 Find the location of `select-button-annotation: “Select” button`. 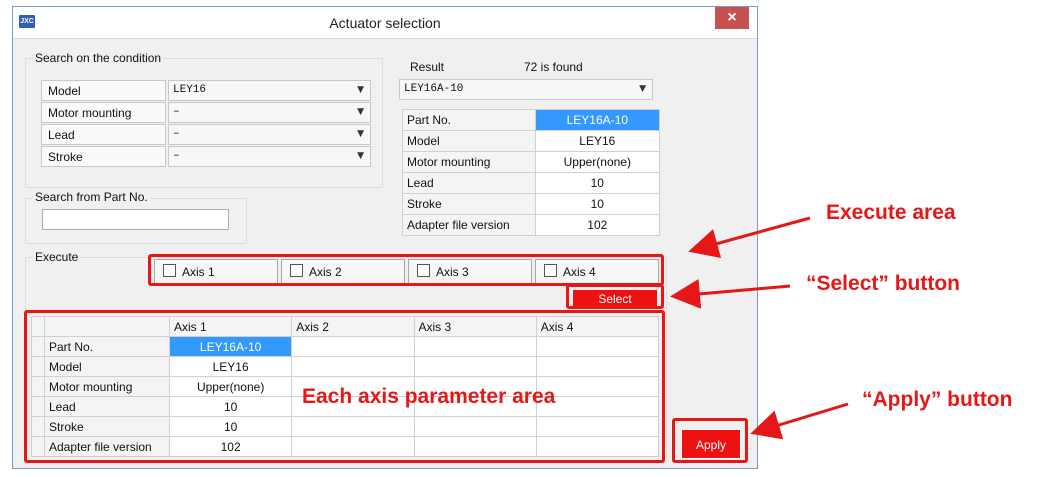

select-button-annotation: “Select” button is located at coordinates (883, 283).